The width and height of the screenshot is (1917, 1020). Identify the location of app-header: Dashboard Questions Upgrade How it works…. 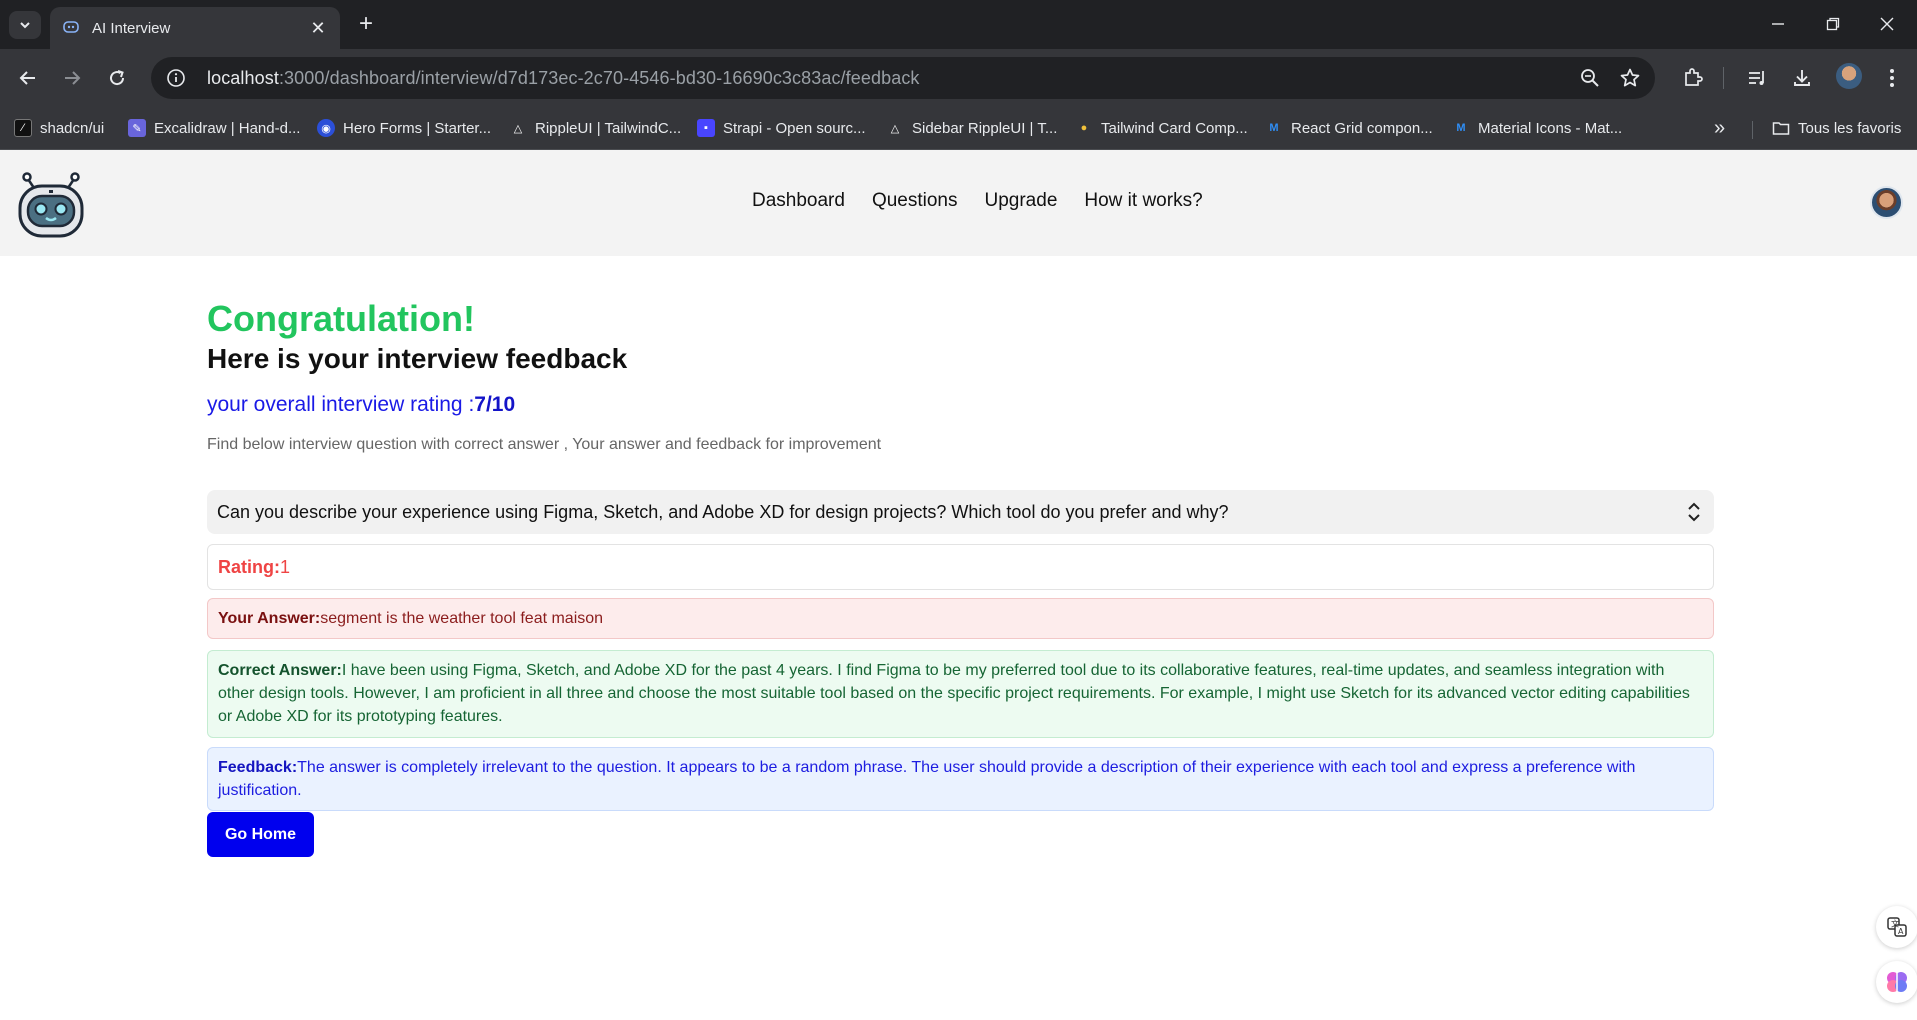
(958, 203).